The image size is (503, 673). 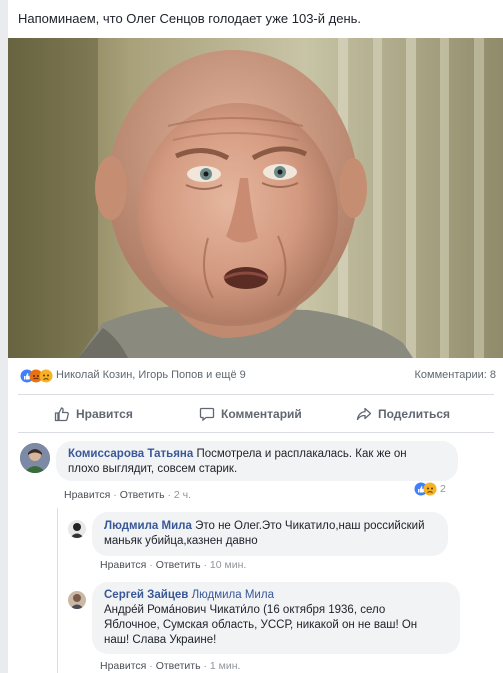 What do you see at coordinates (228, 565) in the screenshot?
I see `reply-time: 10 мин.` at bounding box center [228, 565].